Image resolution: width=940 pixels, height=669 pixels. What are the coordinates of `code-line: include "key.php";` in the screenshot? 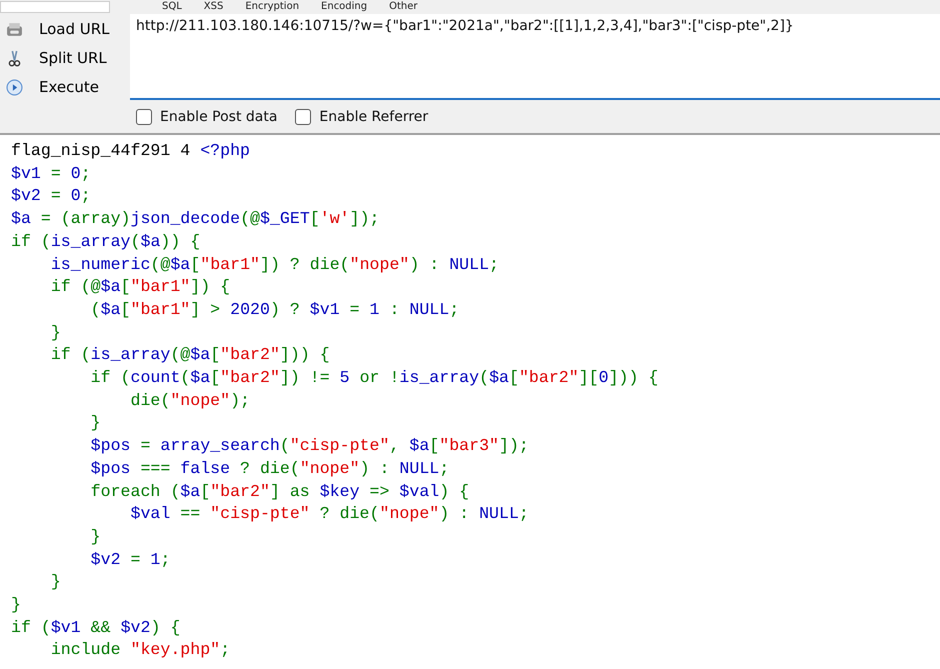 It's located at (140, 650).